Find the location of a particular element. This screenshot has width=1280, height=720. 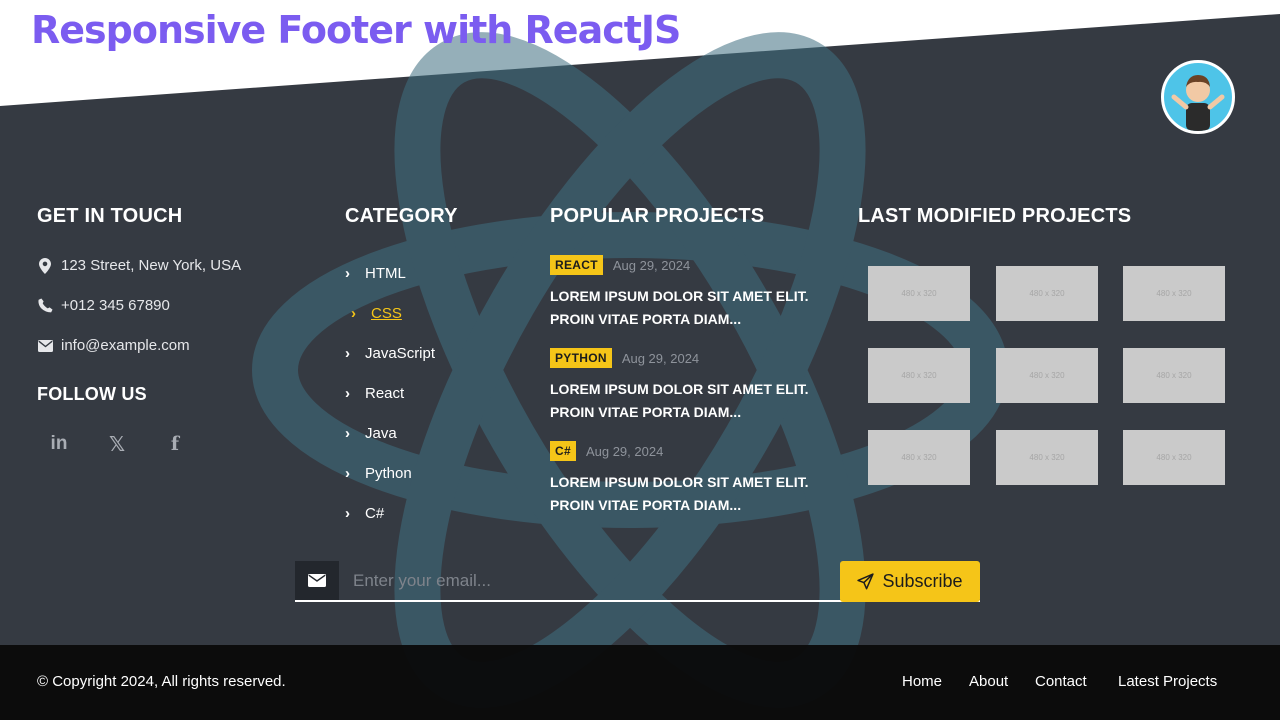

newsletter-form: Subscribe is located at coordinates (637, 581).